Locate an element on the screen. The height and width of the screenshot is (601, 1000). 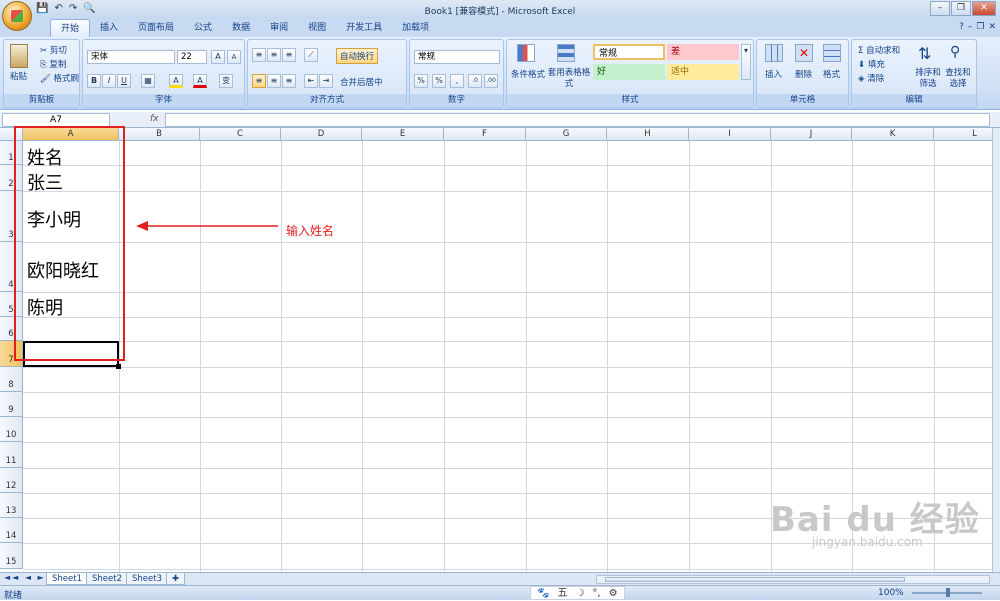
style-good: 好 is located at coordinates (629, 72).